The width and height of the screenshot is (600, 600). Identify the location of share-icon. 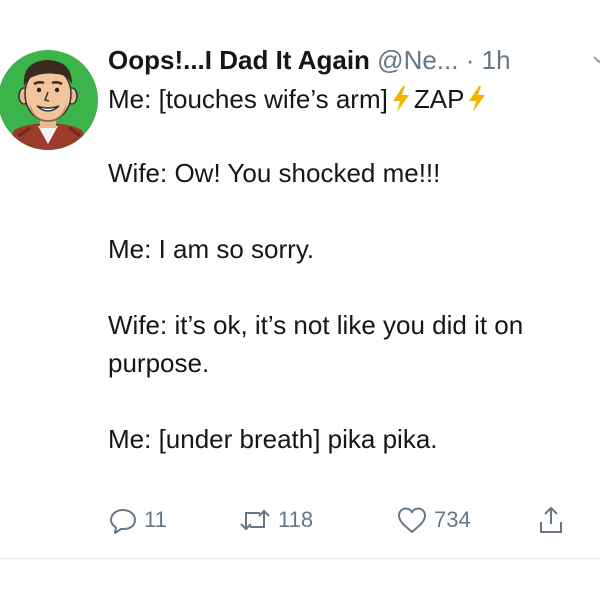
(551, 520).